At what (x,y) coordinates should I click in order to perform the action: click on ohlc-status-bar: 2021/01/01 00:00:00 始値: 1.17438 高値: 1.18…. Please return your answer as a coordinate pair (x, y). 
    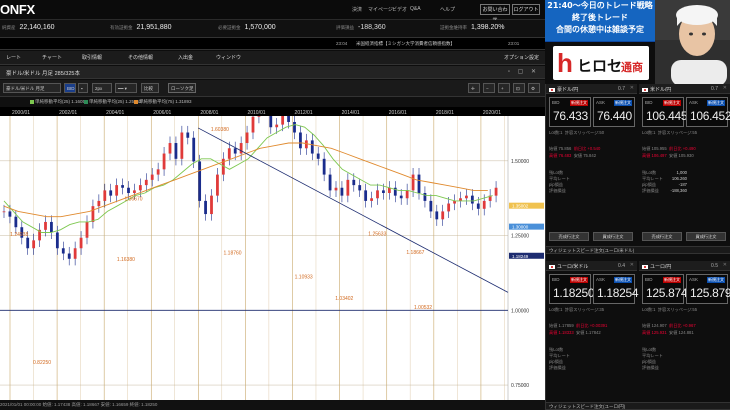
    Looking at the image, I should click on (272, 405).